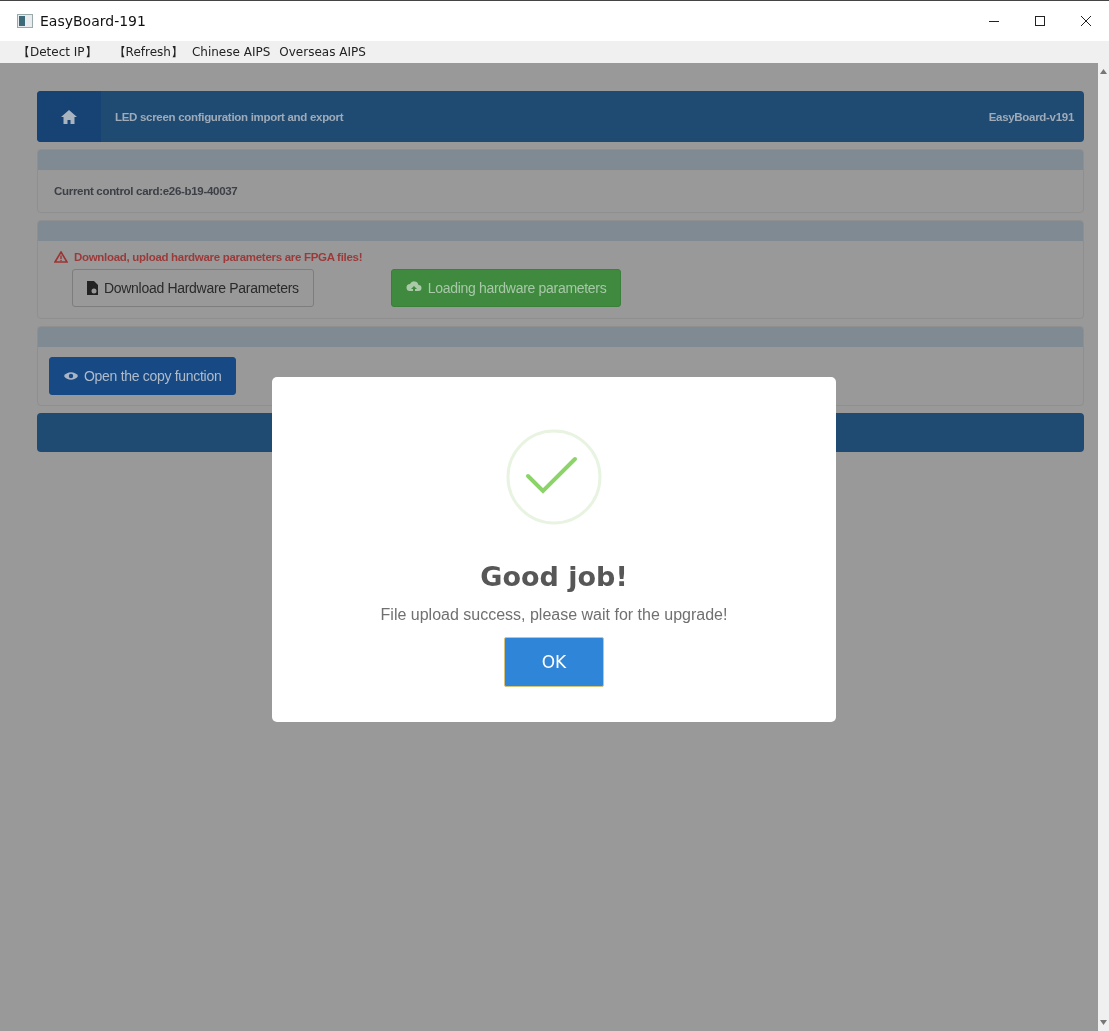  What do you see at coordinates (1031, 116) in the screenshot?
I see `version-label: EasyBoard-v191` at bounding box center [1031, 116].